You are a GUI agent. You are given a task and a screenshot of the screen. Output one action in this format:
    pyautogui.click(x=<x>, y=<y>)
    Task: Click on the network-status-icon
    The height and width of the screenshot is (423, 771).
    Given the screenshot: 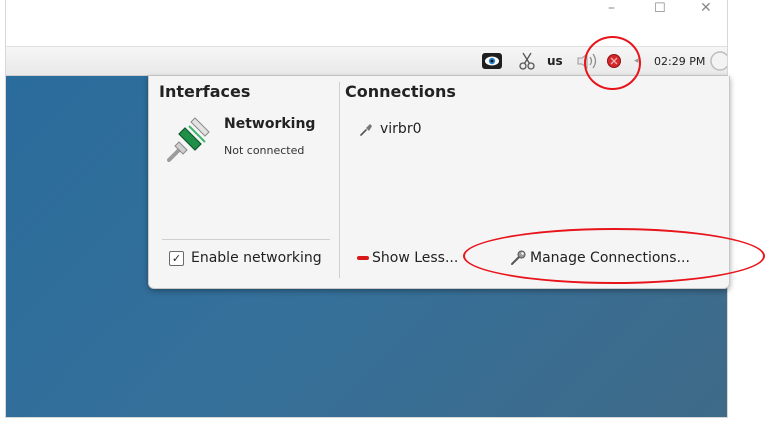 What is the action you would take?
    pyautogui.click(x=614, y=61)
    